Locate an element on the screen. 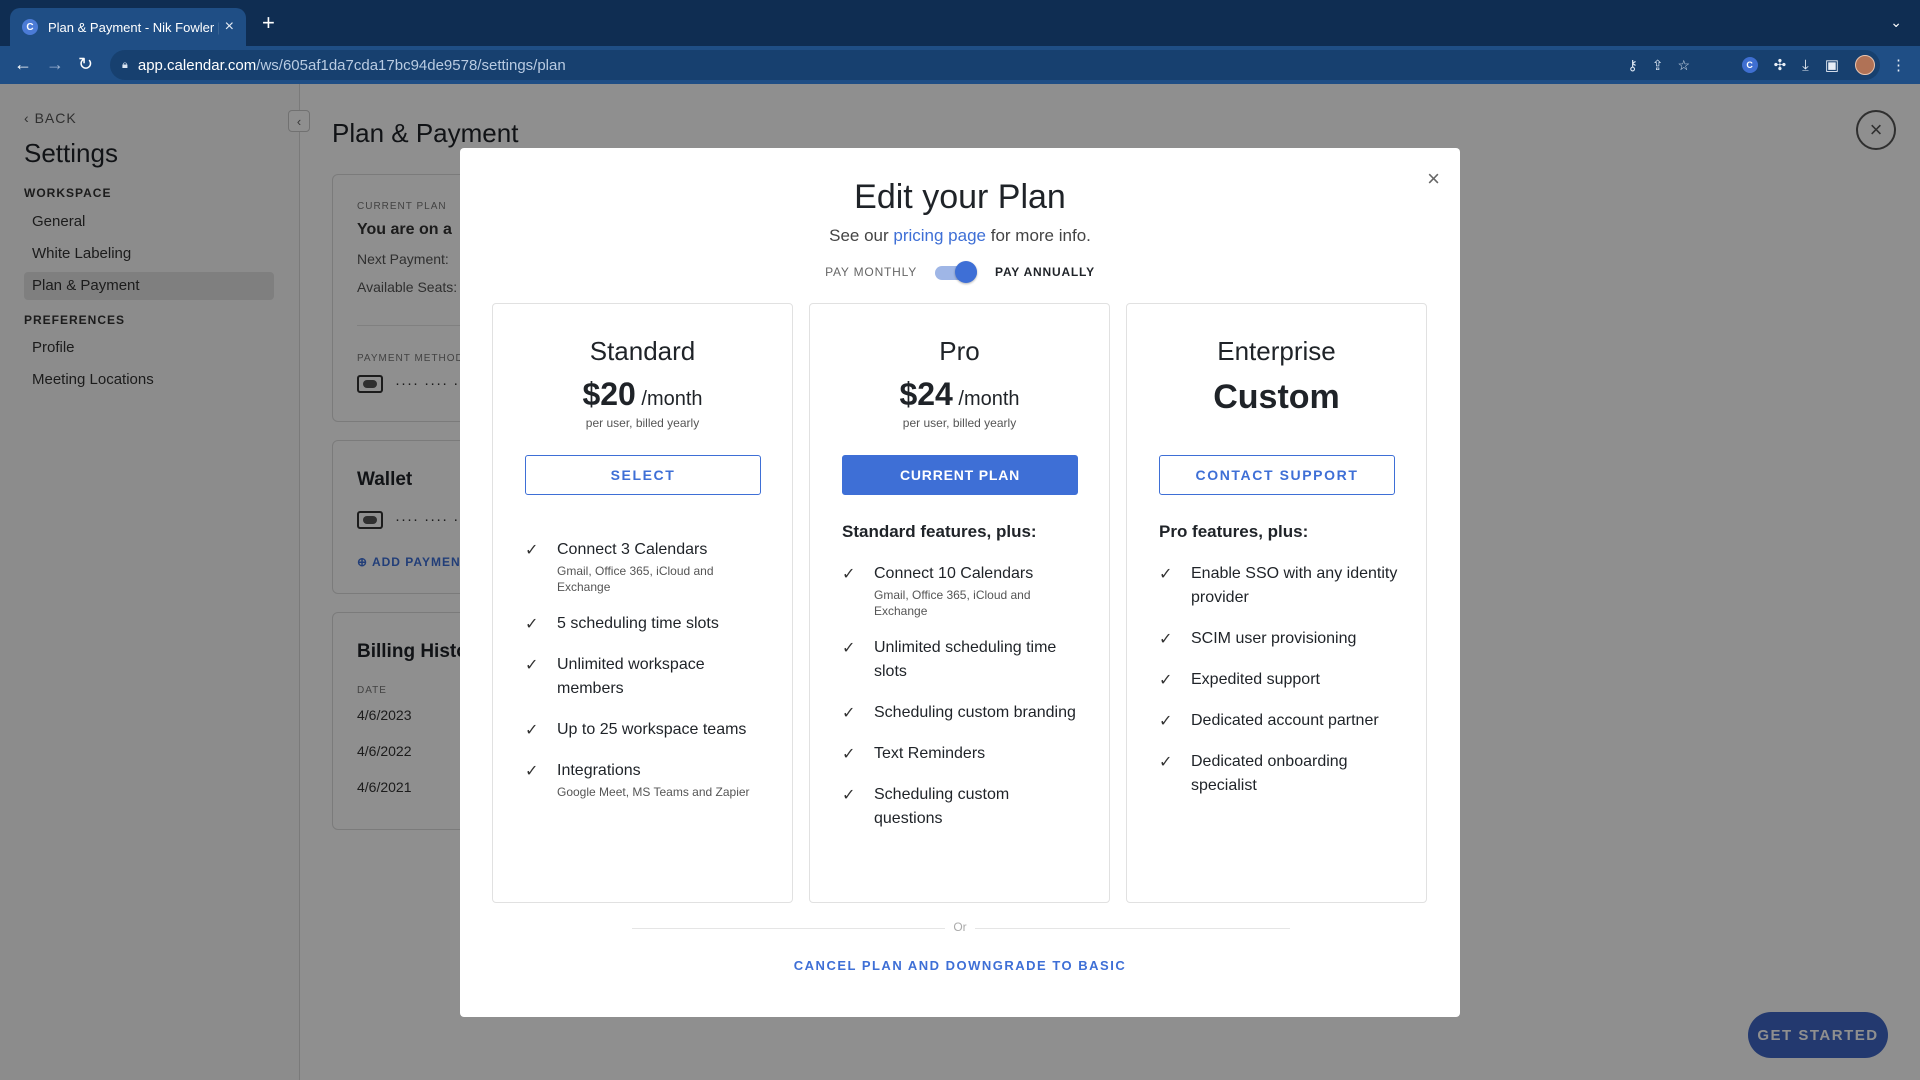  pay-annually-label: PAY ANNUALLY is located at coordinates (1045, 272).